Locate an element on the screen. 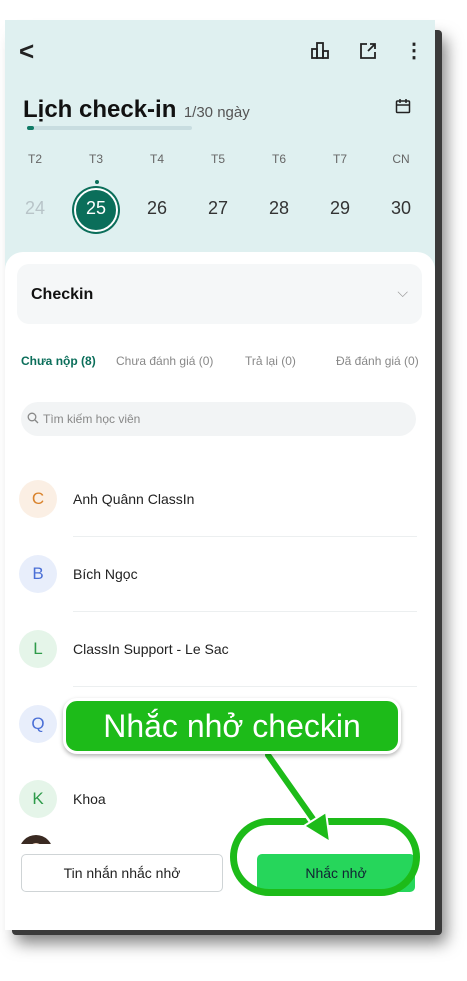 The image size is (467, 981). avatar: K is located at coordinates (38, 799).